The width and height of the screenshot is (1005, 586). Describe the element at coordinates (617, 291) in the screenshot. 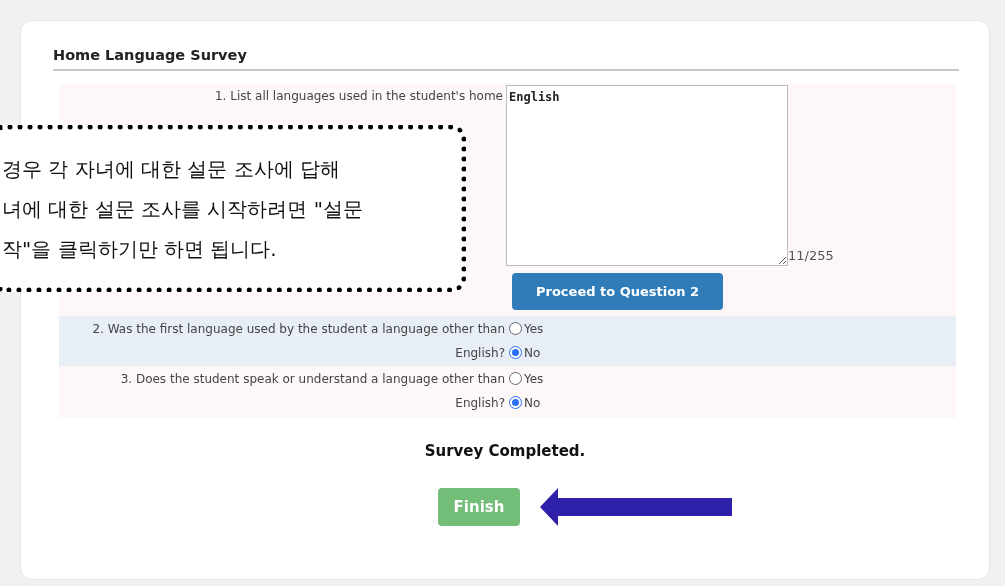

I see `proceed-button: Proceed to Question 2` at that location.